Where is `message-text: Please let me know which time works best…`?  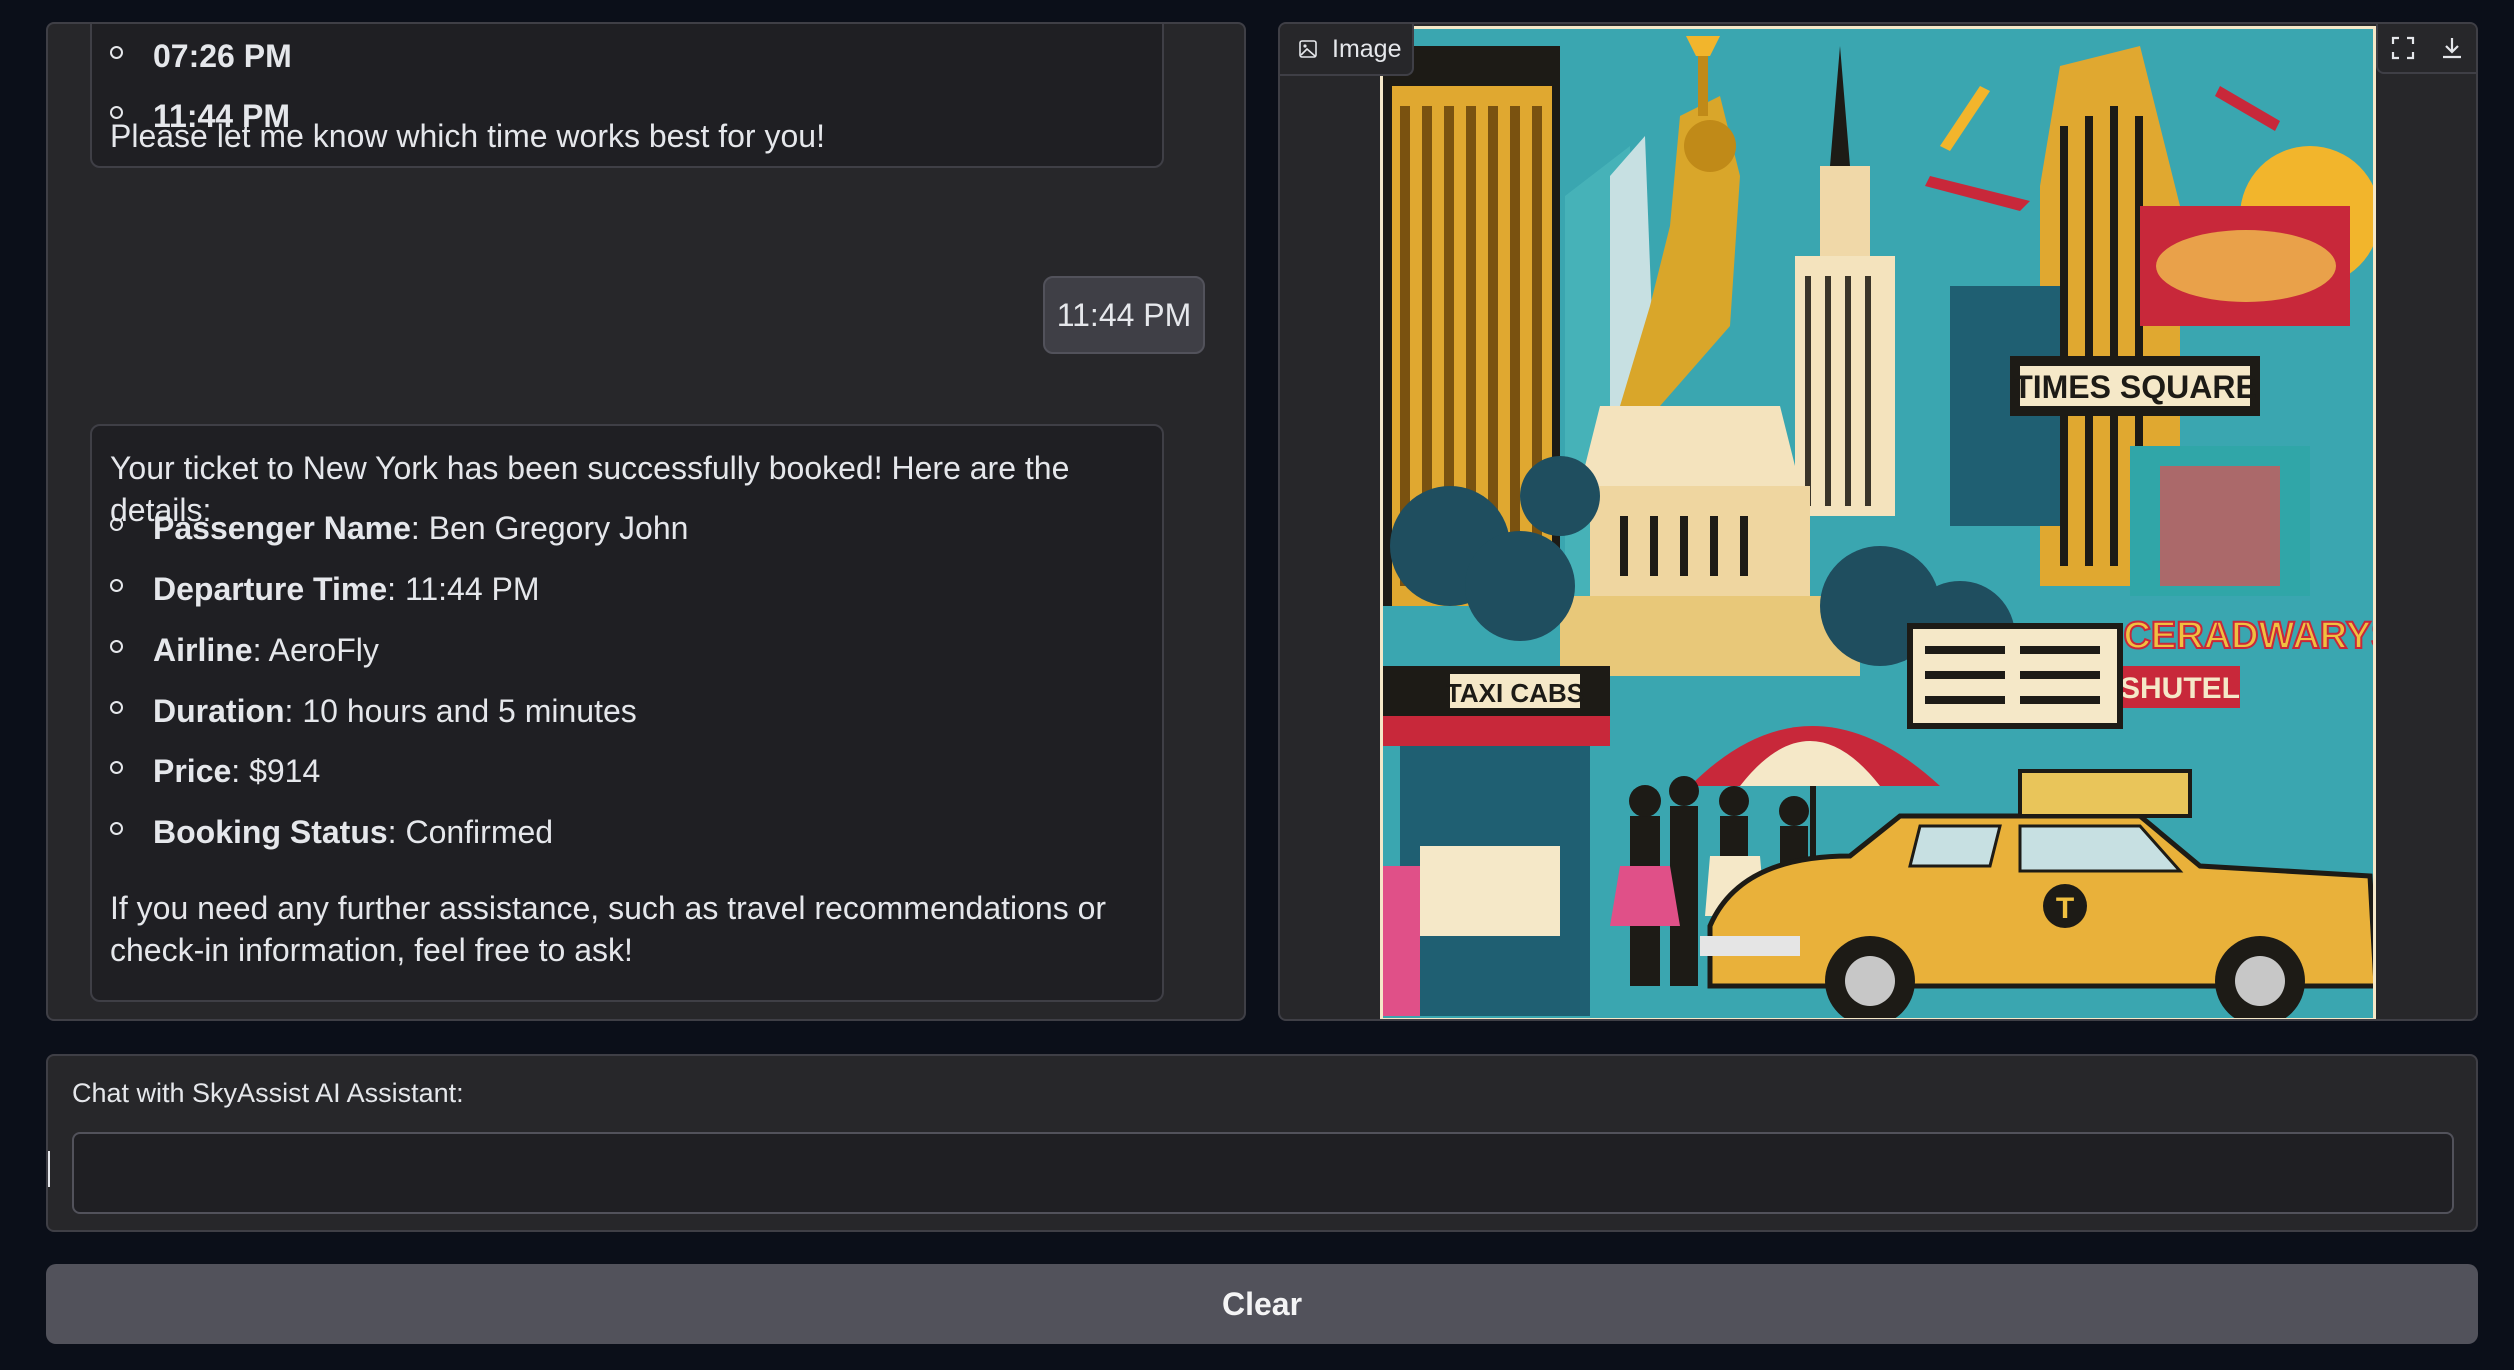 message-text: Please let me know which time works best… is located at coordinates (467, 136).